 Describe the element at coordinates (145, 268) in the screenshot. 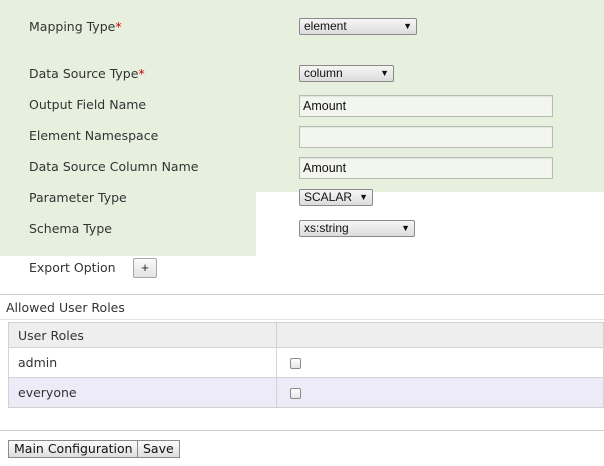

I see `add-export-option-button: +` at that location.